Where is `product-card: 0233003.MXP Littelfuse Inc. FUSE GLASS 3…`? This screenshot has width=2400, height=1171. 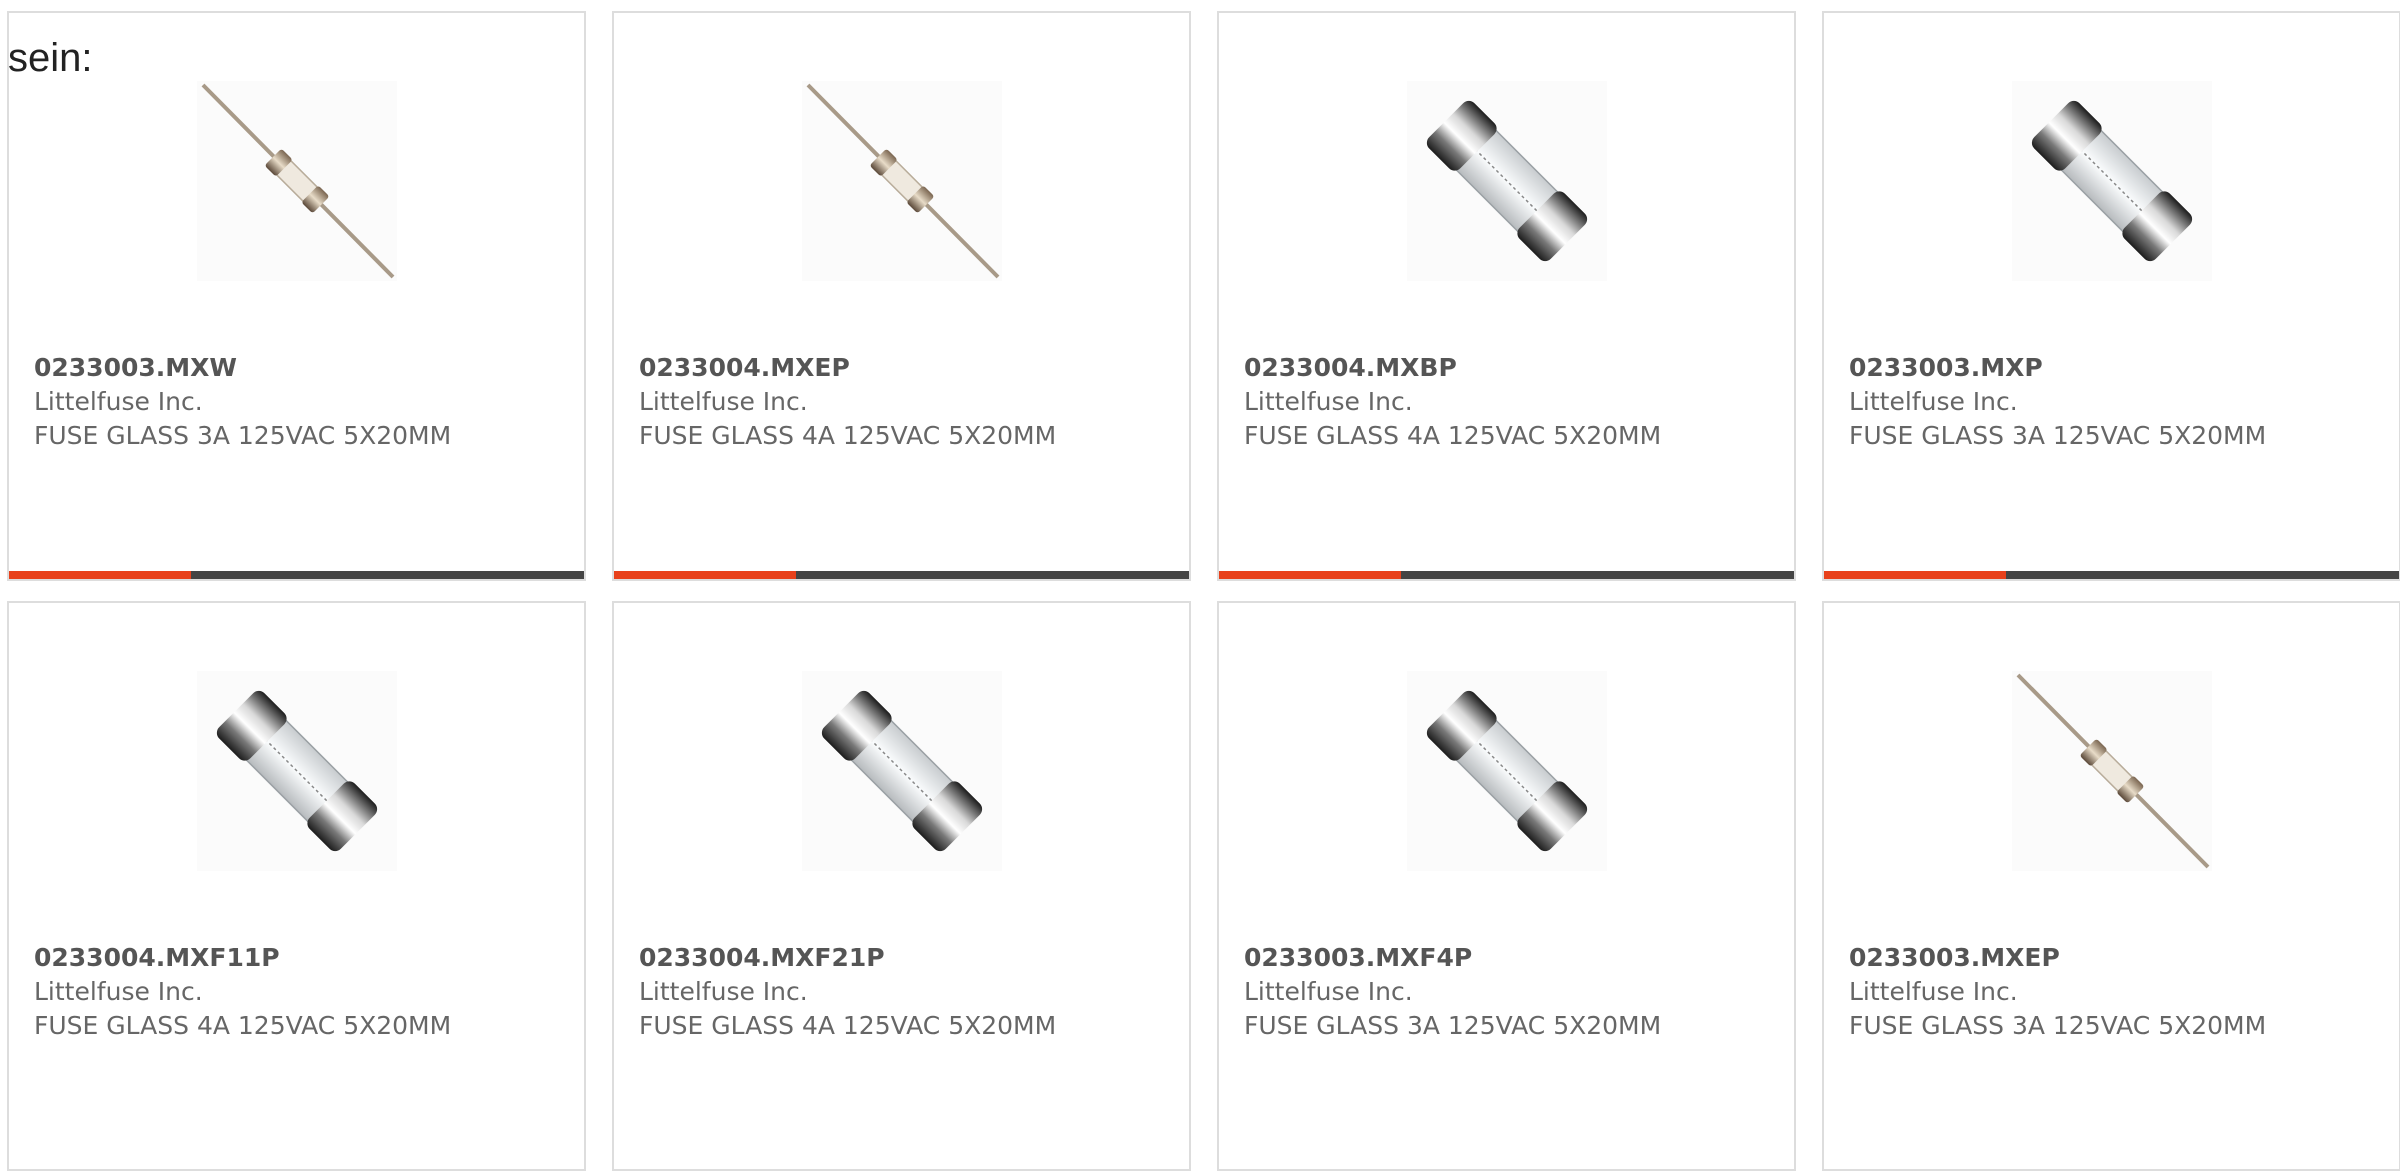
product-card: 0233003.MXP Littelfuse Inc. FUSE GLASS 3… is located at coordinates (2111, 296).